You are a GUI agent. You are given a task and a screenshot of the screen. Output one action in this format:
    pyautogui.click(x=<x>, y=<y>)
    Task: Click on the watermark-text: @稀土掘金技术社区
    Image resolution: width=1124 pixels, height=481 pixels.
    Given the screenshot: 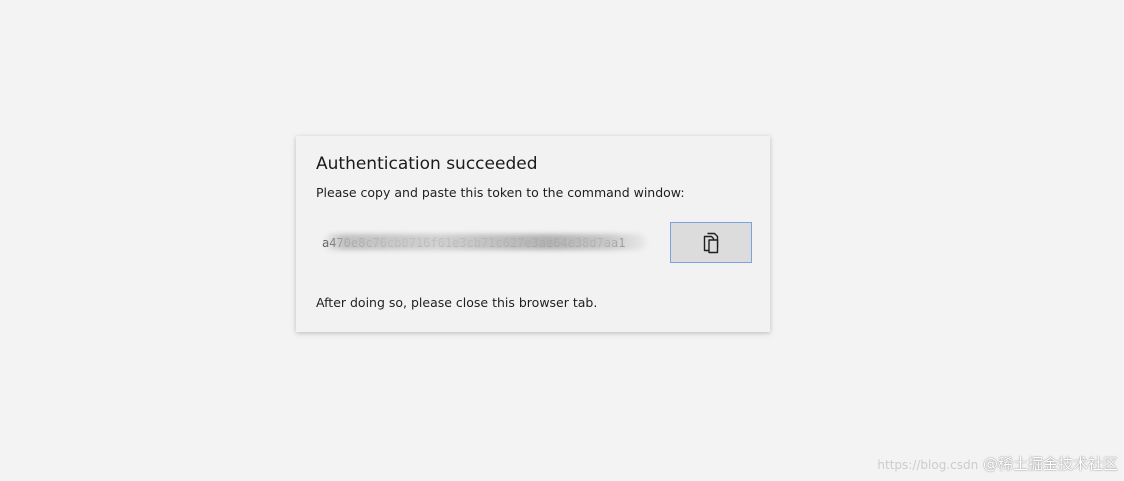 What is the action you would take?
    pyautogui.click(x=1050, y=464)
    